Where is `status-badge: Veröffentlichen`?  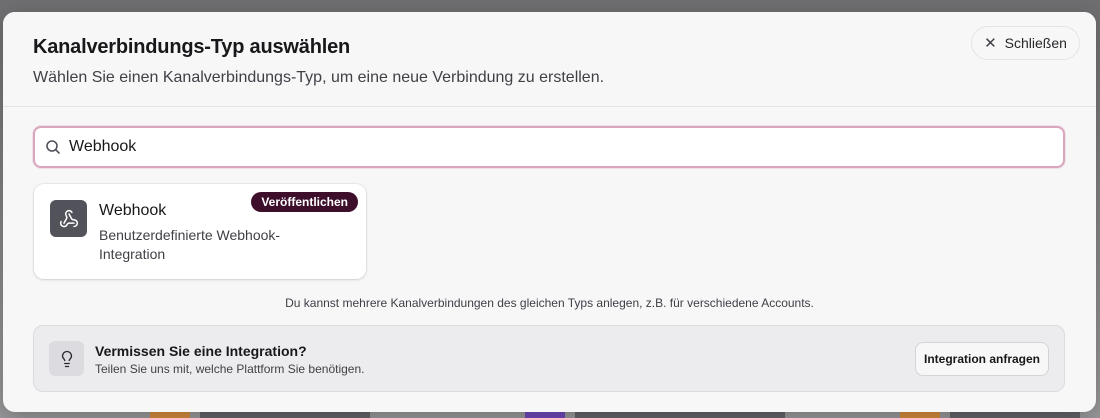 status-badge: Veröffentlichen is located at coordinates (304, 202).